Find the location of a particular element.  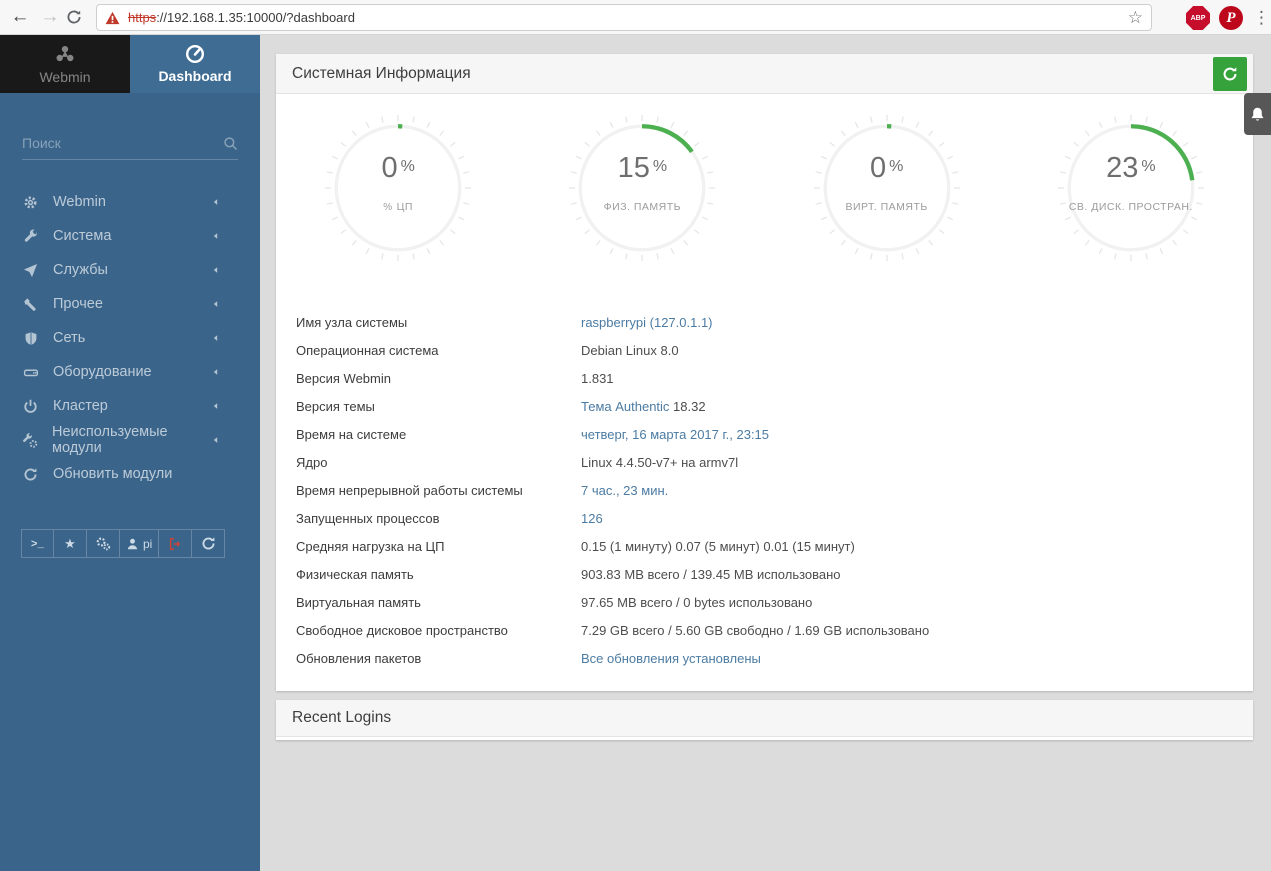

system-info-header: Системная Информация is located at coordinates (764, 74).